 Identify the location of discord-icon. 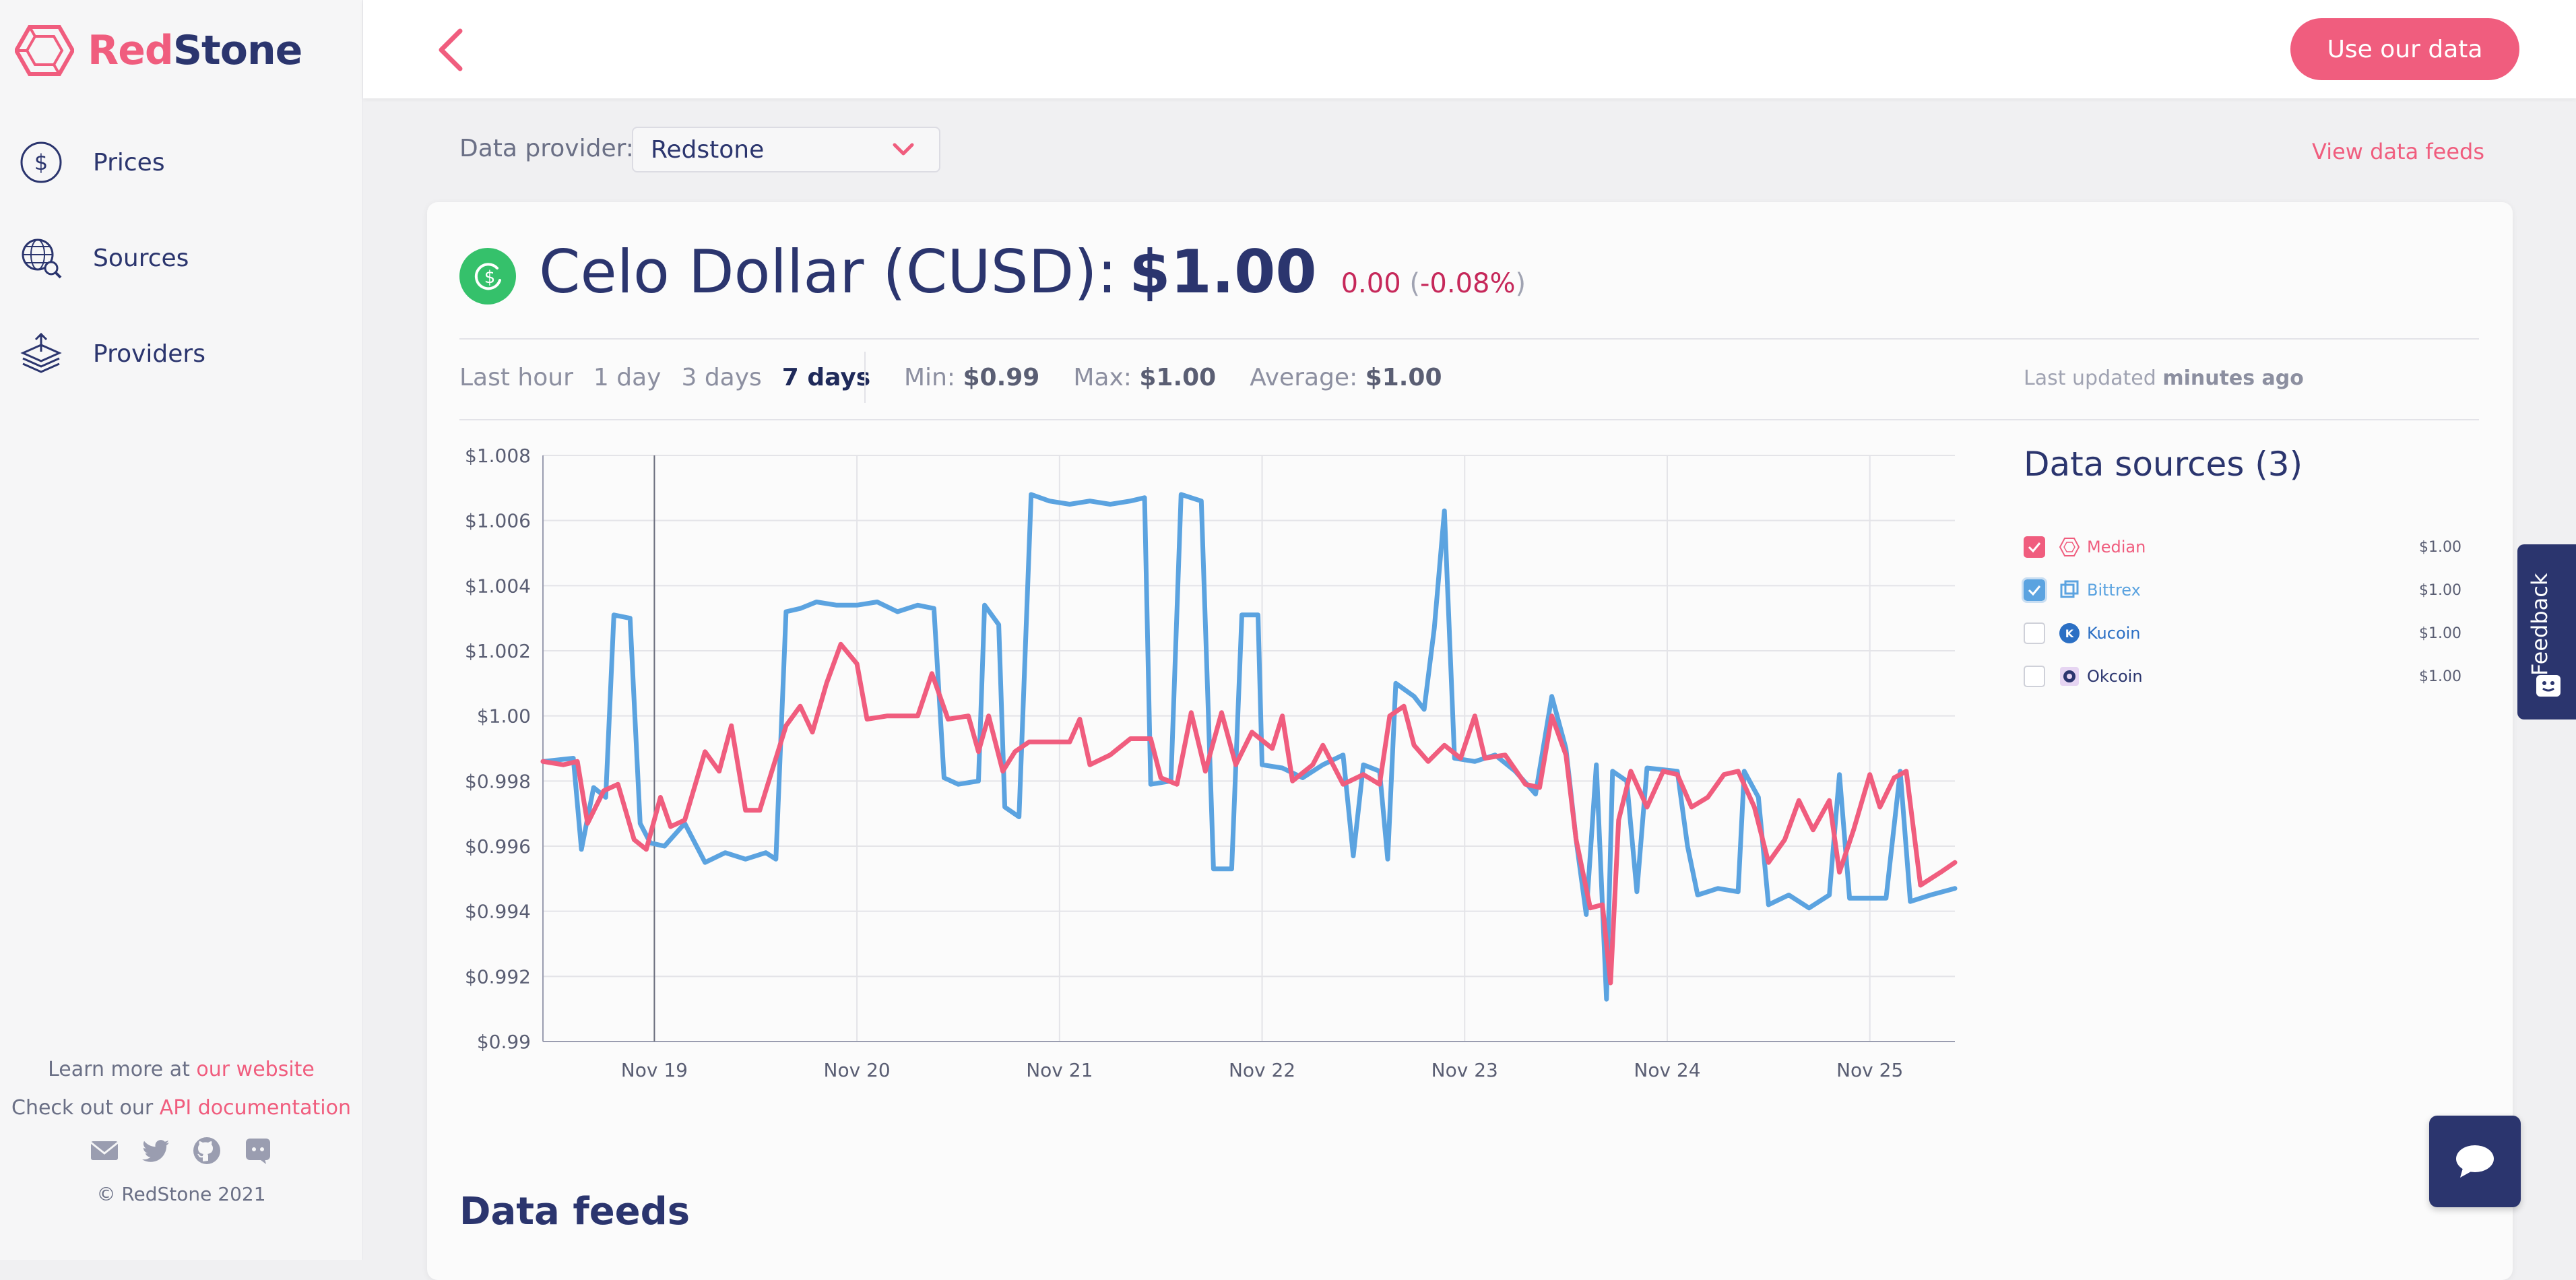
(258, 1150).